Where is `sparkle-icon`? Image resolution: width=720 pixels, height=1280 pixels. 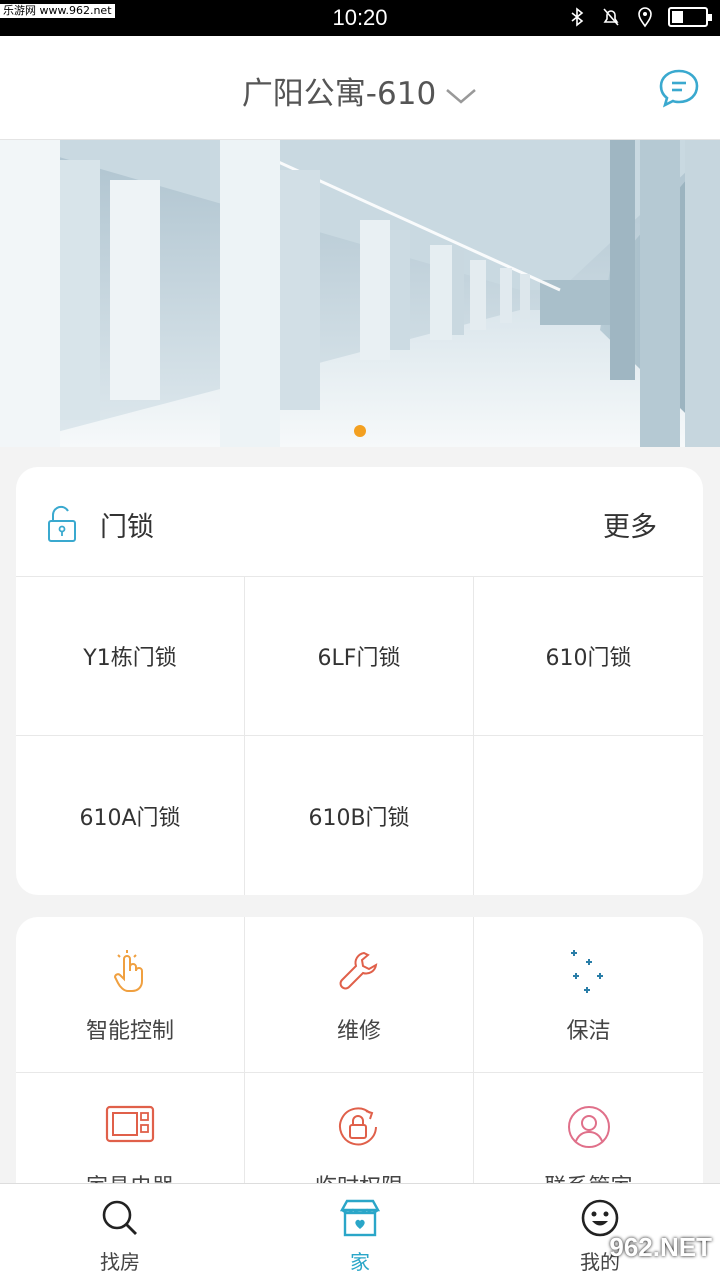 sparkle-icon is located at coordinates (586, 971).